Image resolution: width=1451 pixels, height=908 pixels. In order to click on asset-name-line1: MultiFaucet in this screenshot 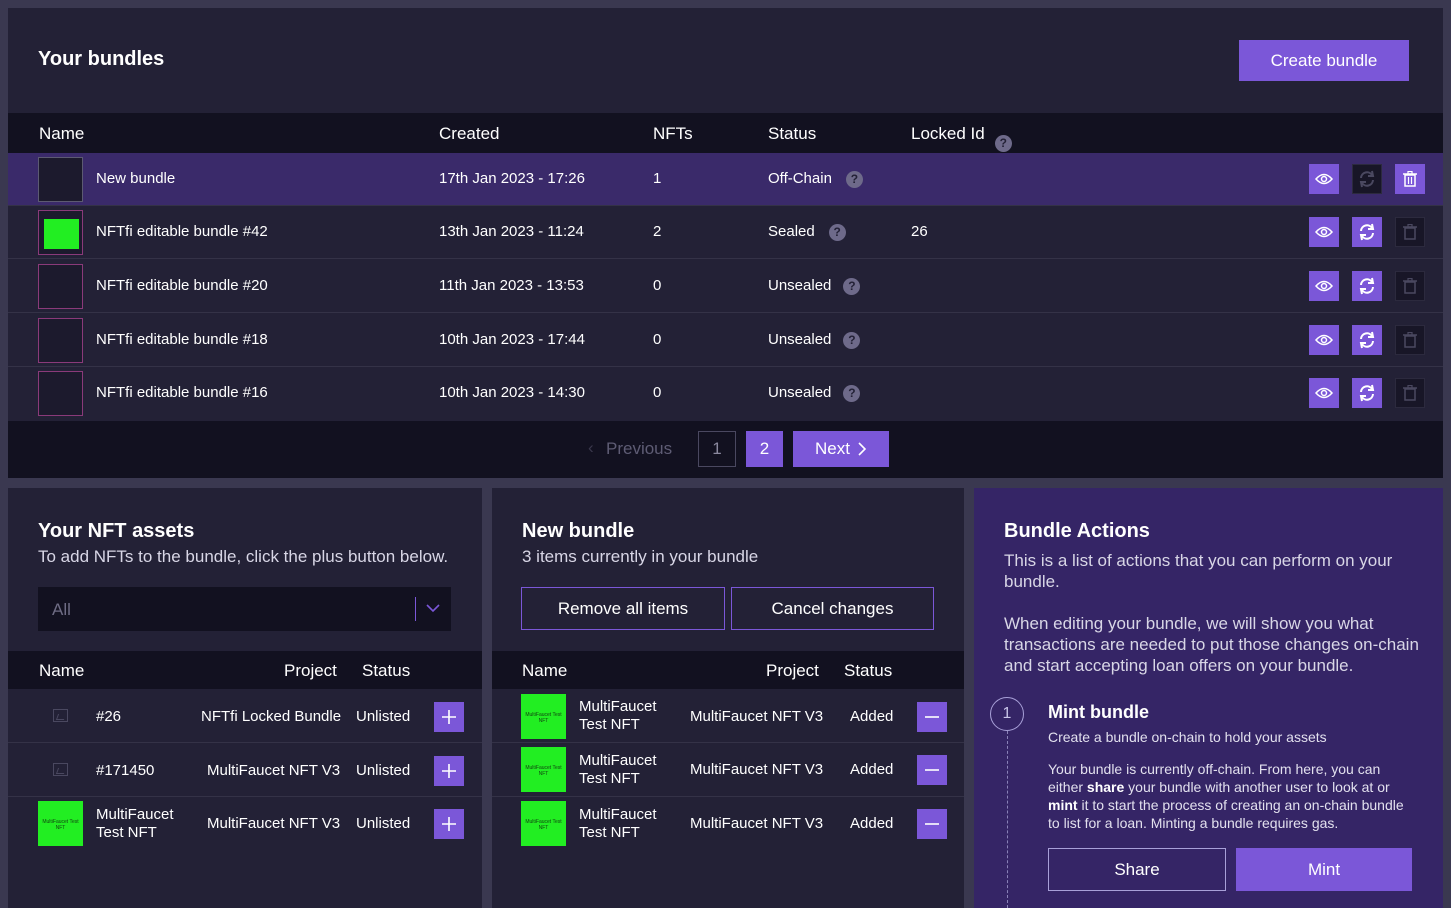, I will do `click(135, 814)`.